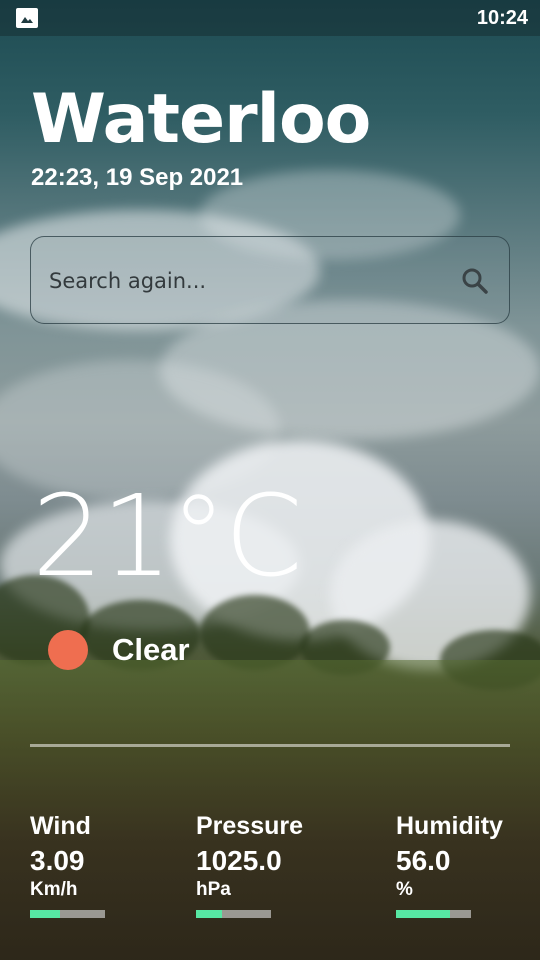 The width and height of the screenshot is (540, 960). What do you see at coordinates (249, 281) in the screenshot?
I see `search-input` at bounding box center [249, 281].